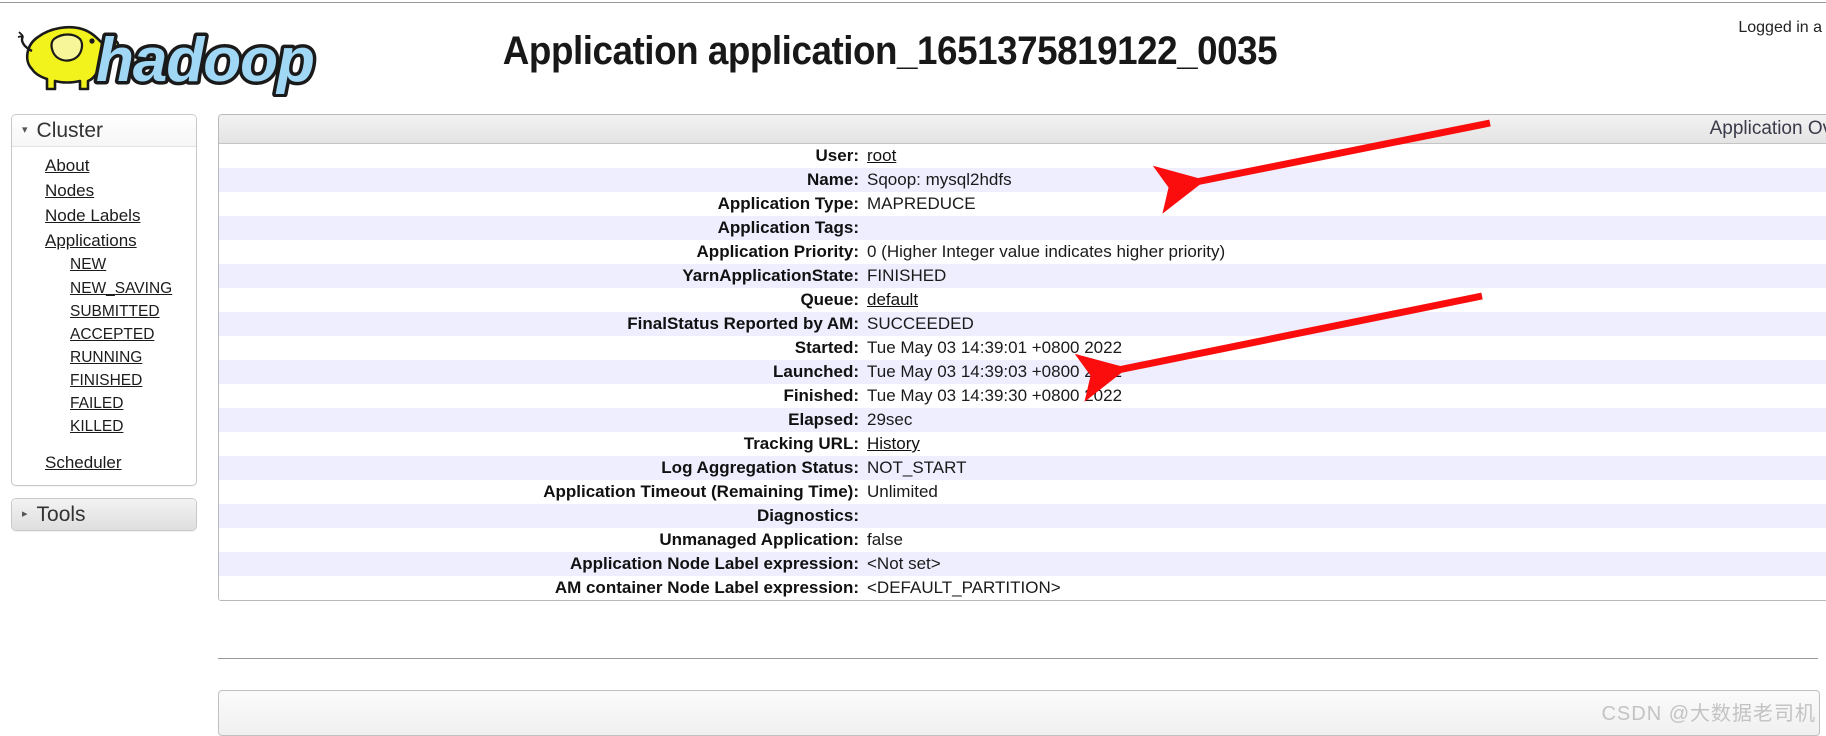  I want to click on row-key: Diagnostics:, so click(807, 515).